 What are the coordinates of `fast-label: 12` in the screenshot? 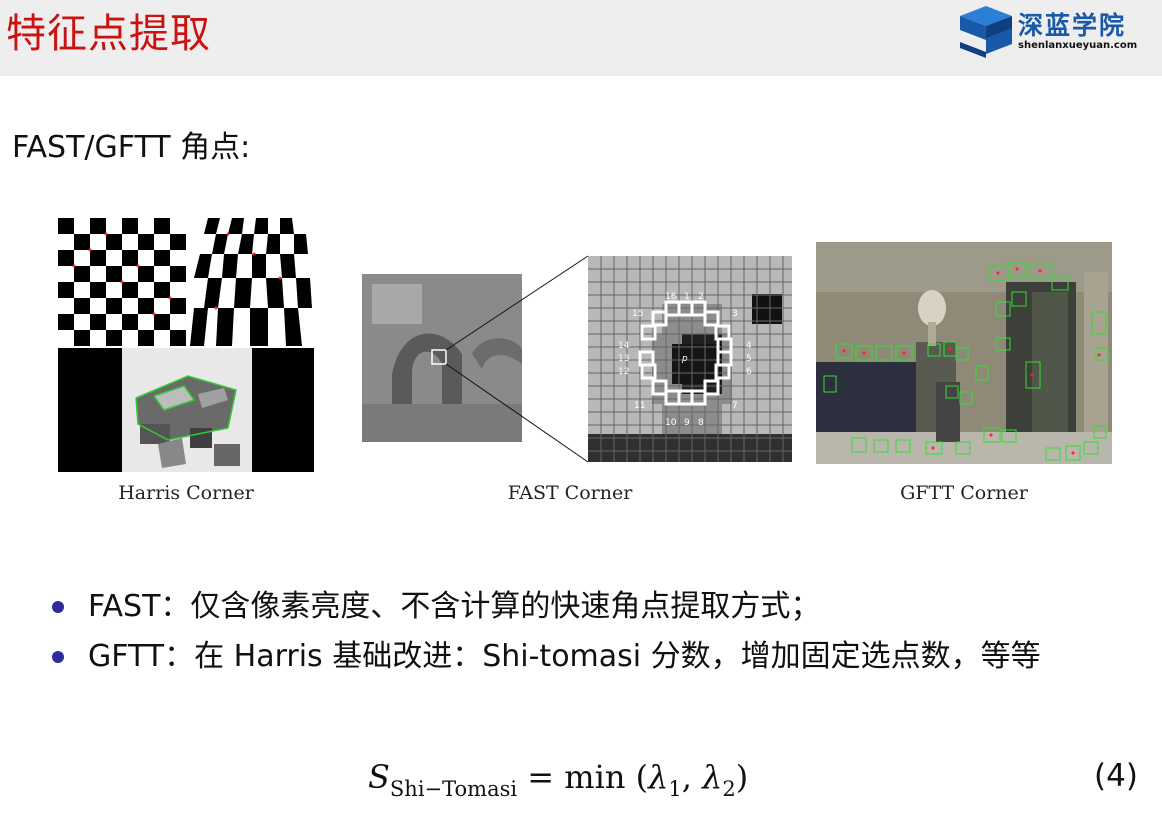 It's located at (623, 372).